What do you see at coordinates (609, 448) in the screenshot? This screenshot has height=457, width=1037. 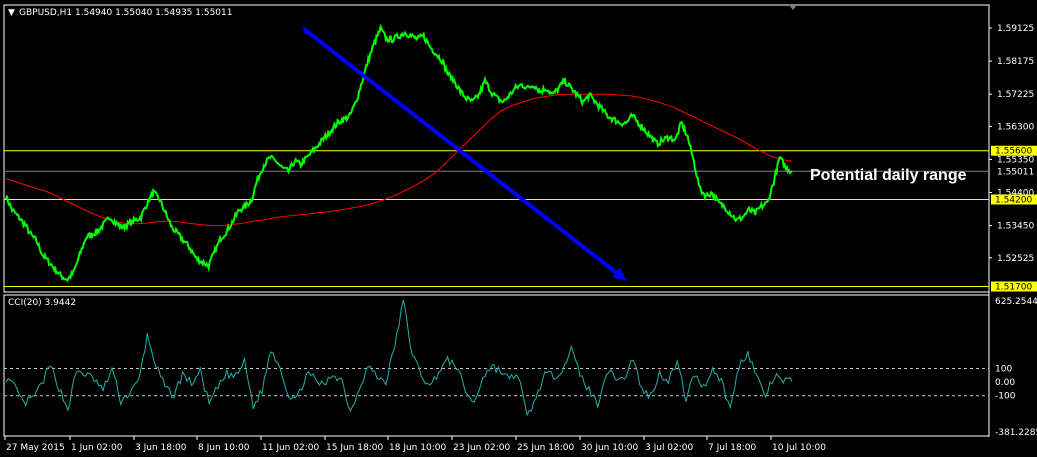 I see `time-tick-label: 30 Jun 10:00` at bounding box center [609, 448].